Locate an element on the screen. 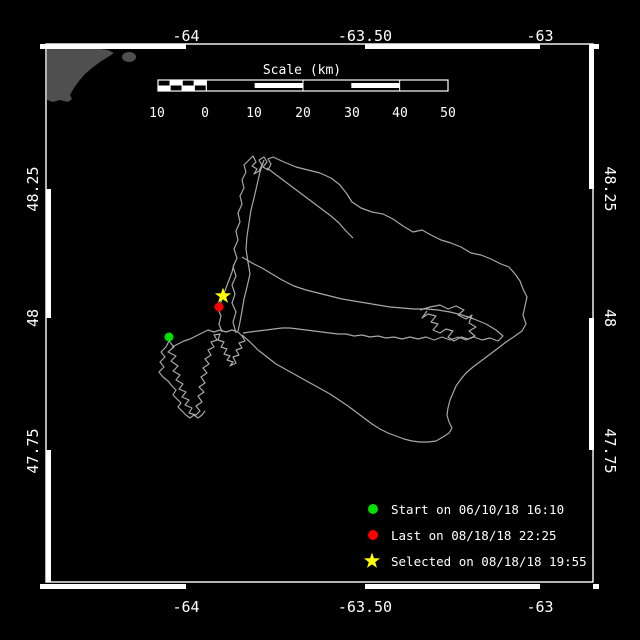 The image size is (640, 640). scale-bar-number: 30 is located at coordinates (352, 113).